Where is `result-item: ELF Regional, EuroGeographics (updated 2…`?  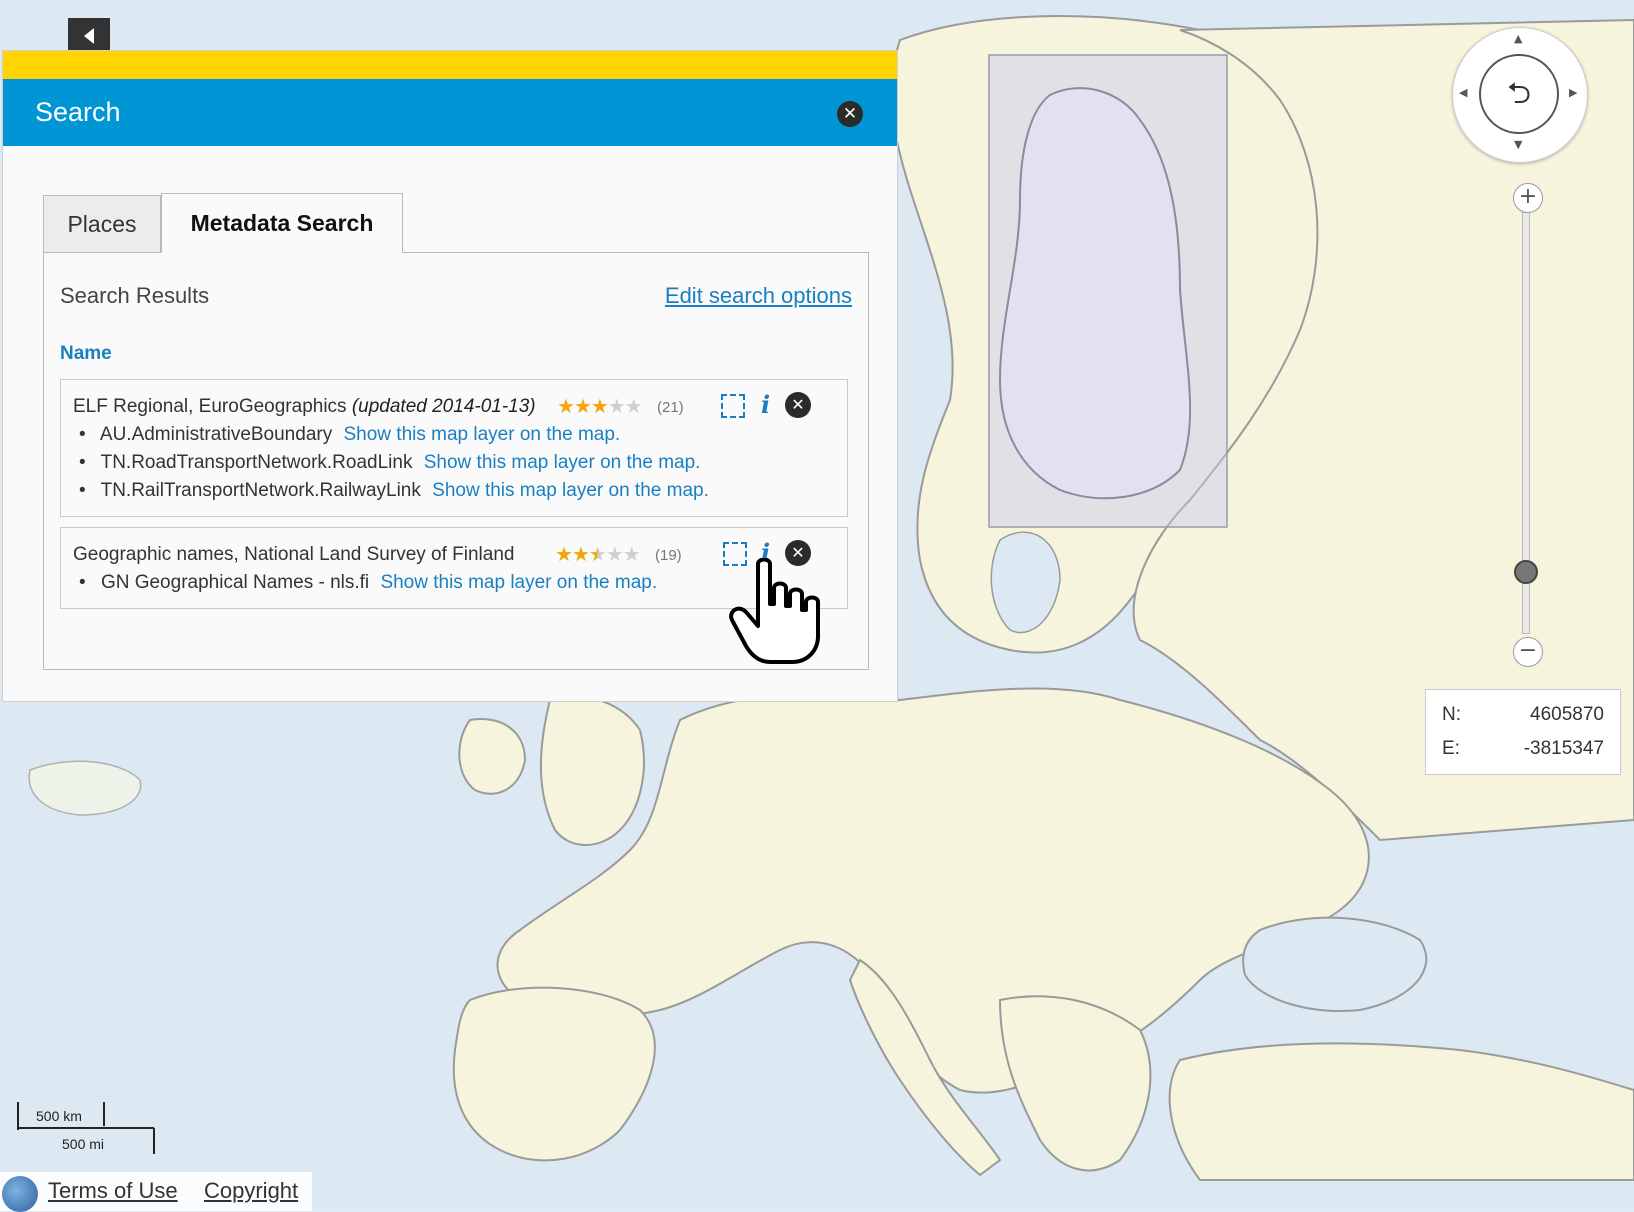 result-item: ELF Regional, EuroGeographics (updated 2… is located at coordinates (454, 448).